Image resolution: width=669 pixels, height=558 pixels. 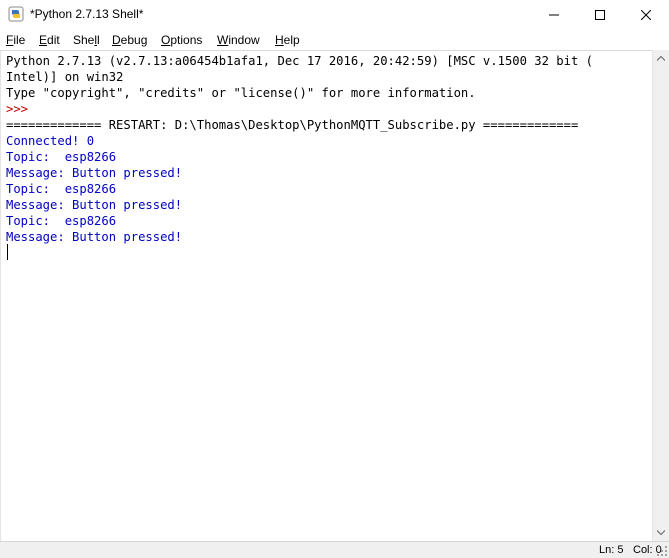 I want to click on arrow-up-icon, so click(x=661, y=58).